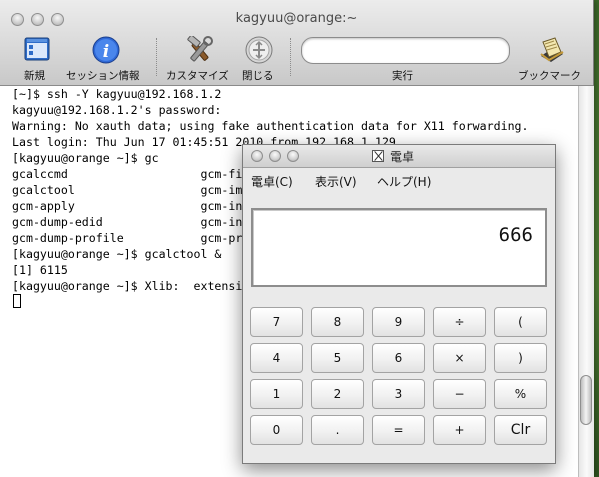 This screenshot has height=477, width=599. What do you see at coordinates (257, 156) in the screenshot?
I see `calculator-close-button` at bounding box center [257, 156].